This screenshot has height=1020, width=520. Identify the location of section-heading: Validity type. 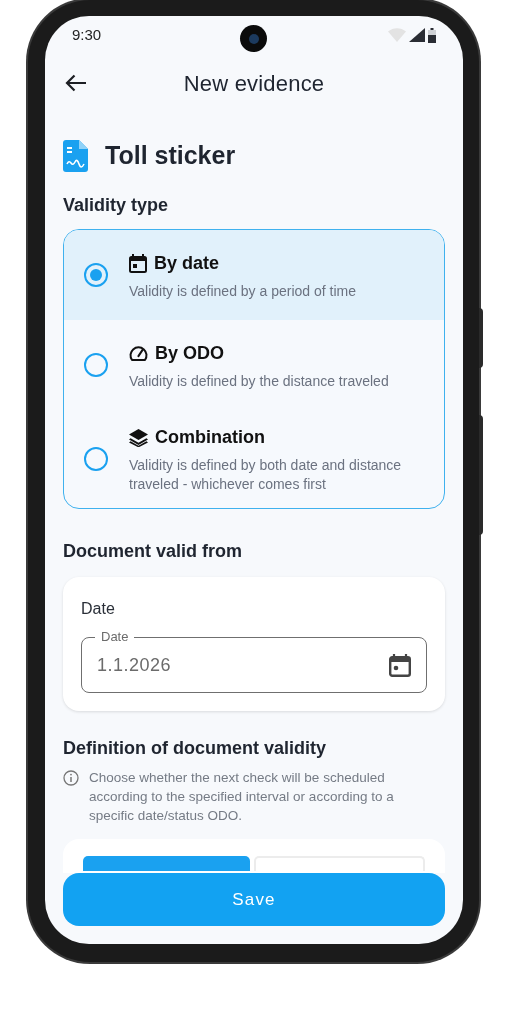
(116, 205).